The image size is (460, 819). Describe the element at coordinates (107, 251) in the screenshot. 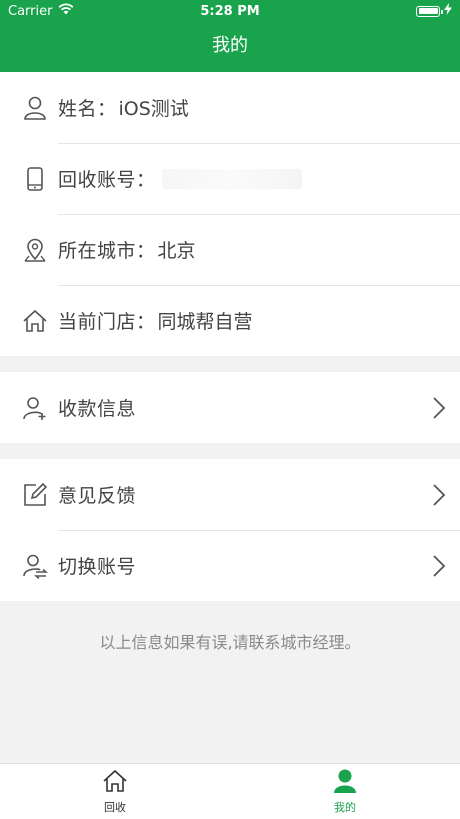

I see `profile-label: 所在城市：` at that location.